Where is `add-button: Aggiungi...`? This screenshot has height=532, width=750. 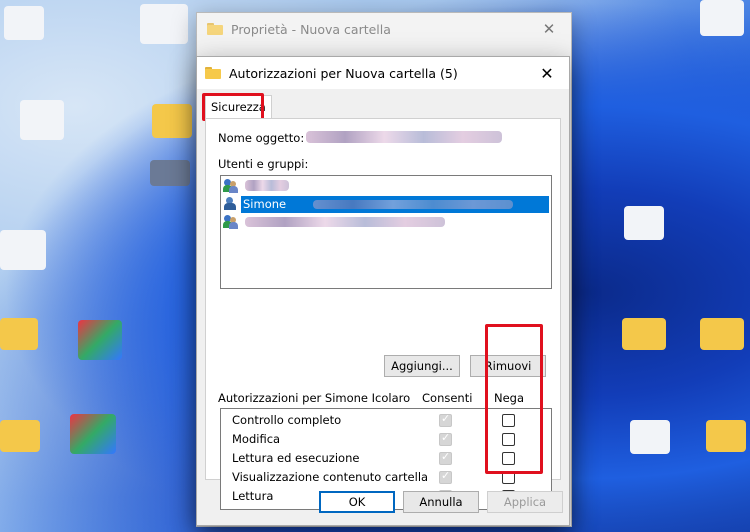 add-button: Aggiungi... is located at coordinates (422, 366).